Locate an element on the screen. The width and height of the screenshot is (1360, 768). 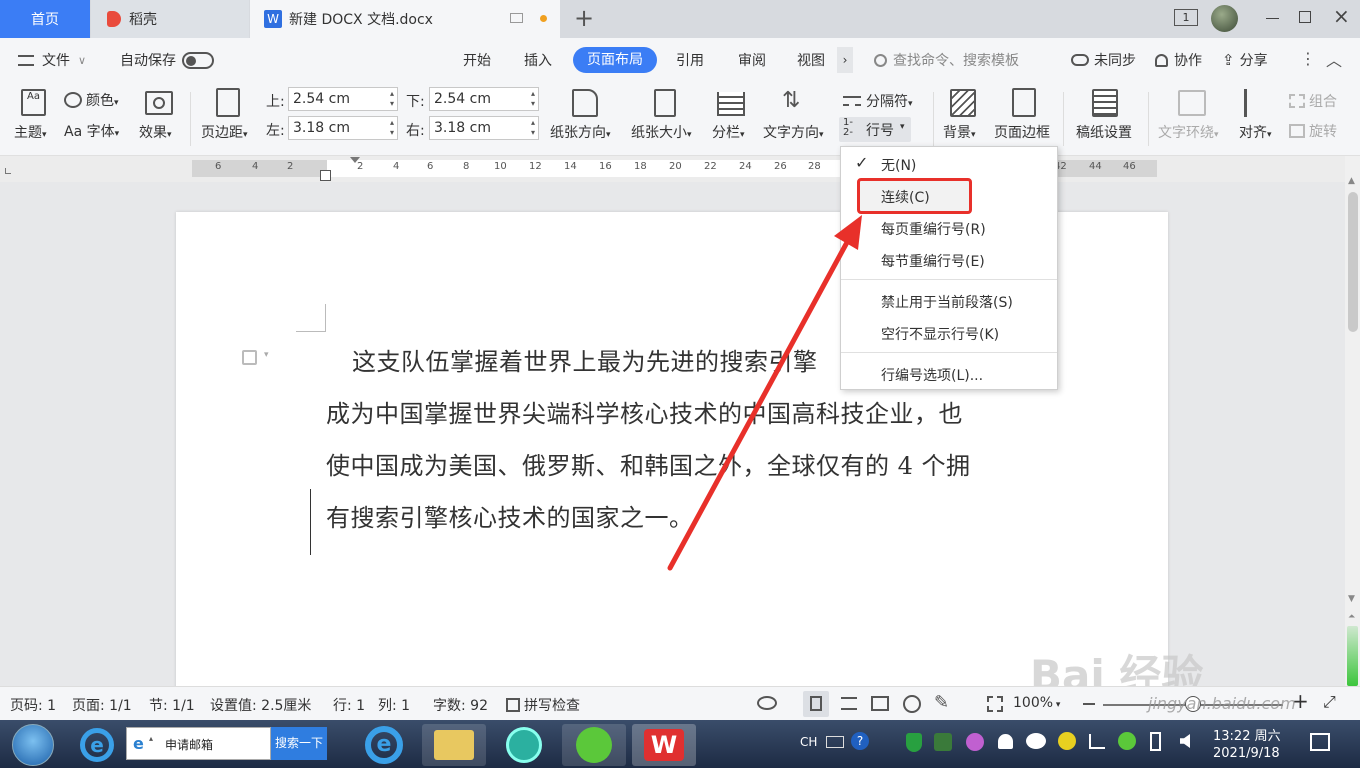
reading-view-icon is located at coordinates (880, 703).